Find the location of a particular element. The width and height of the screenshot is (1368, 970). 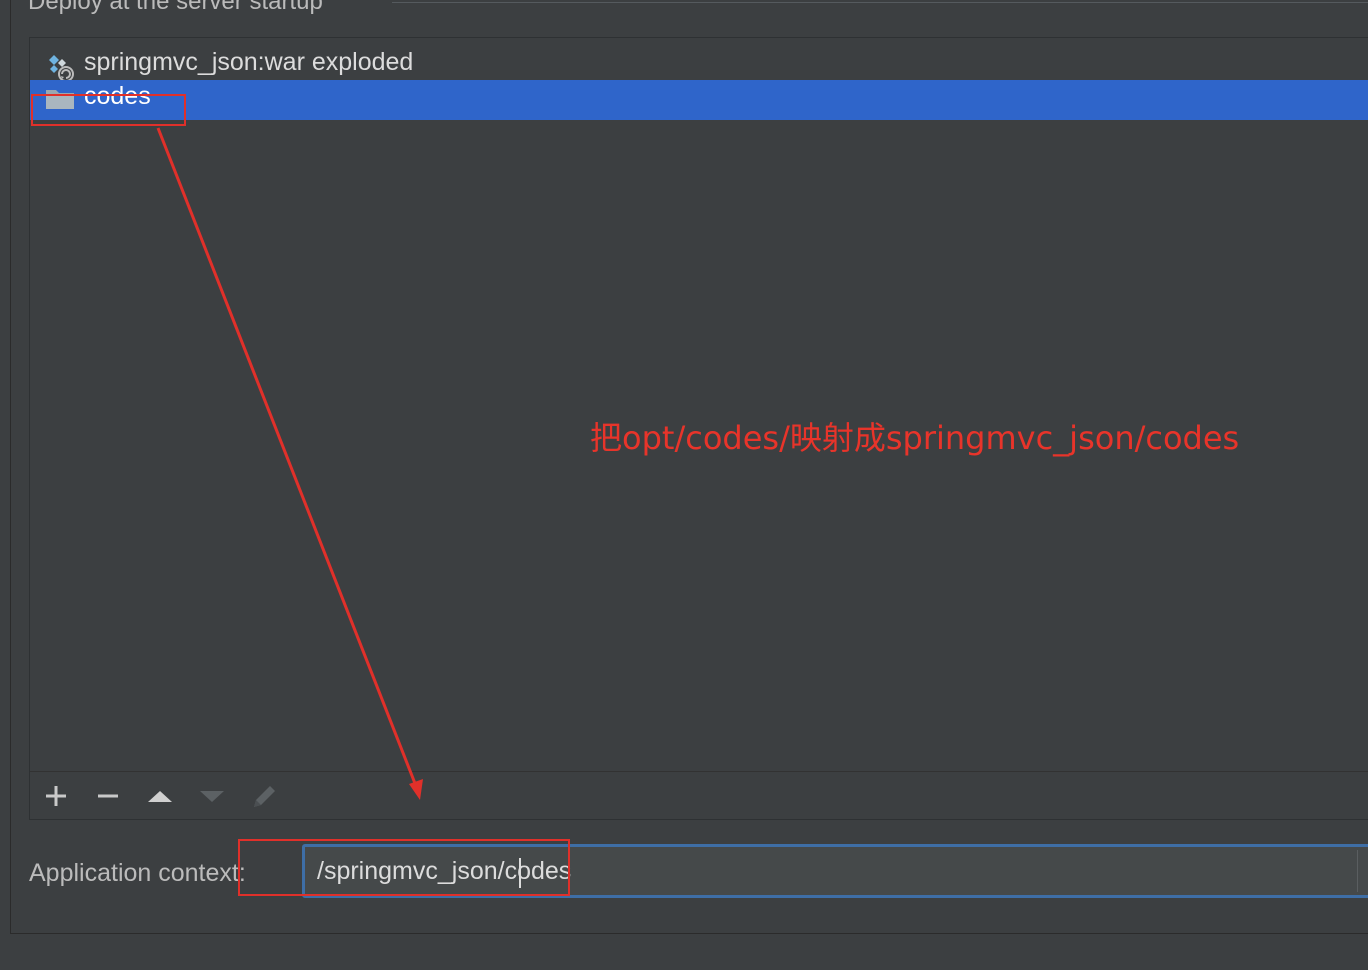

add-button is located at coordinates (56, 796).